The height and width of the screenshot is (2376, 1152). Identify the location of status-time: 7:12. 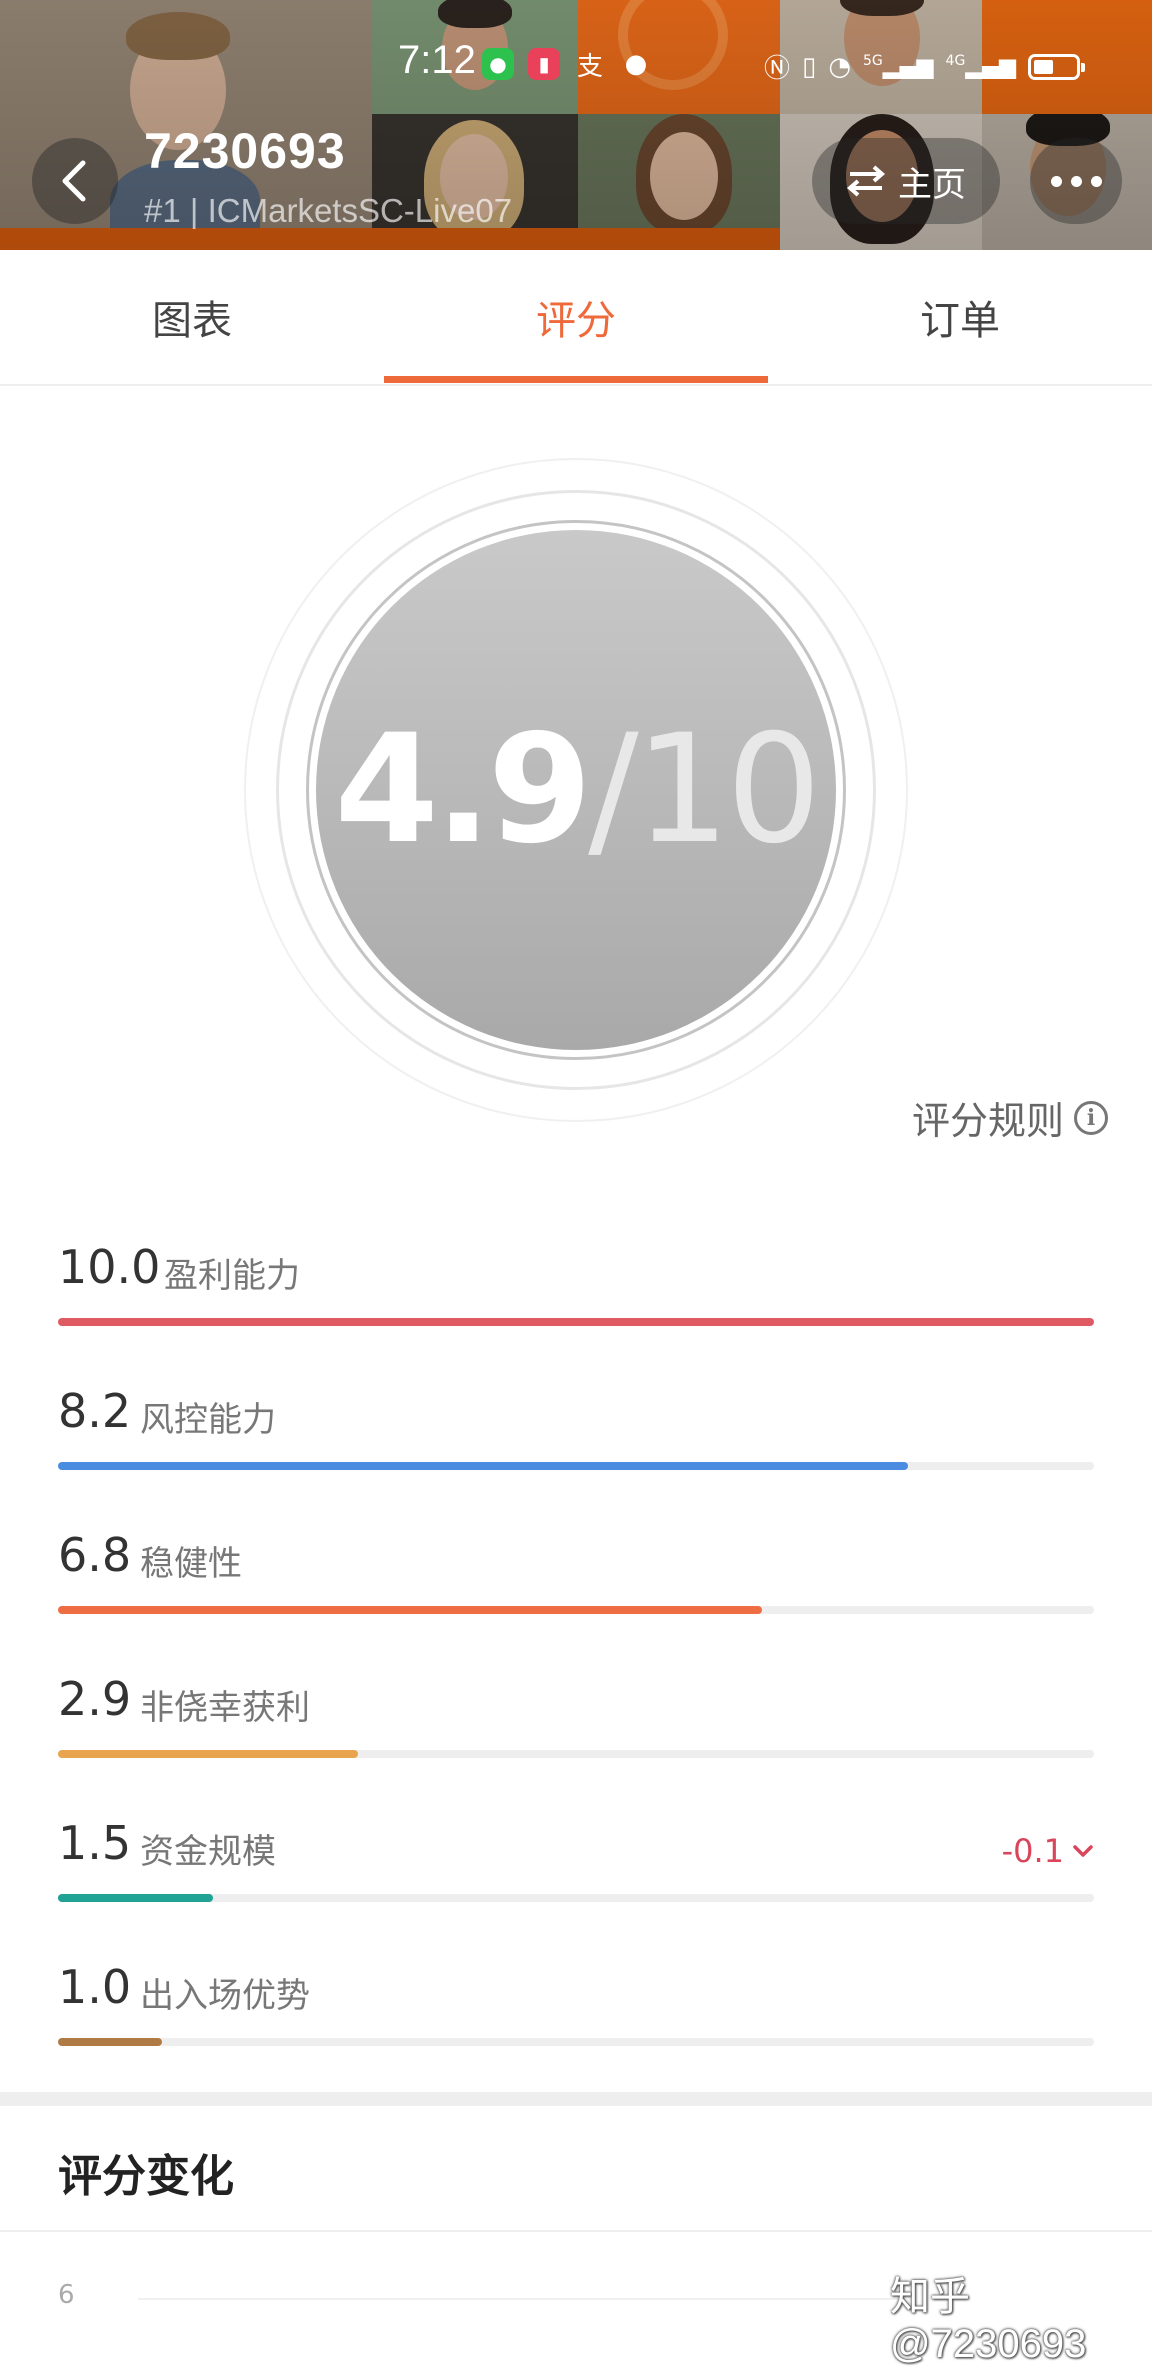
(437, 60).